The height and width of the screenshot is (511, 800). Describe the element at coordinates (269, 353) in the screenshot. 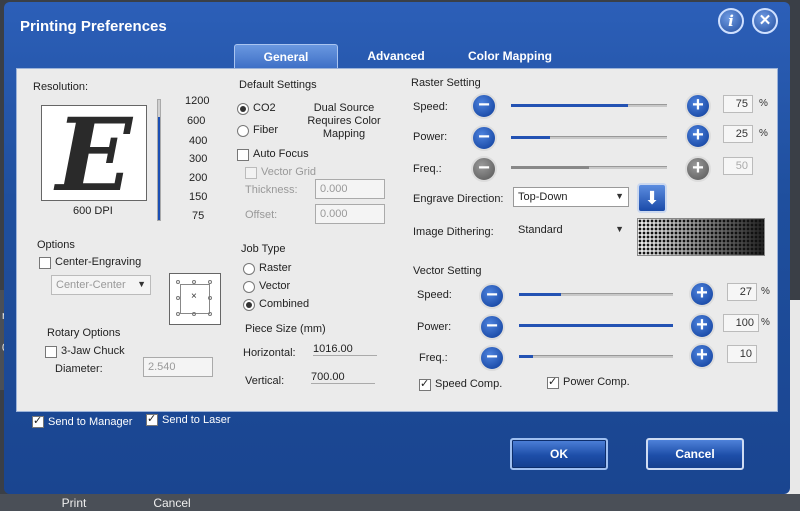

I see `horizontal-label: Horizontal:` at that location.